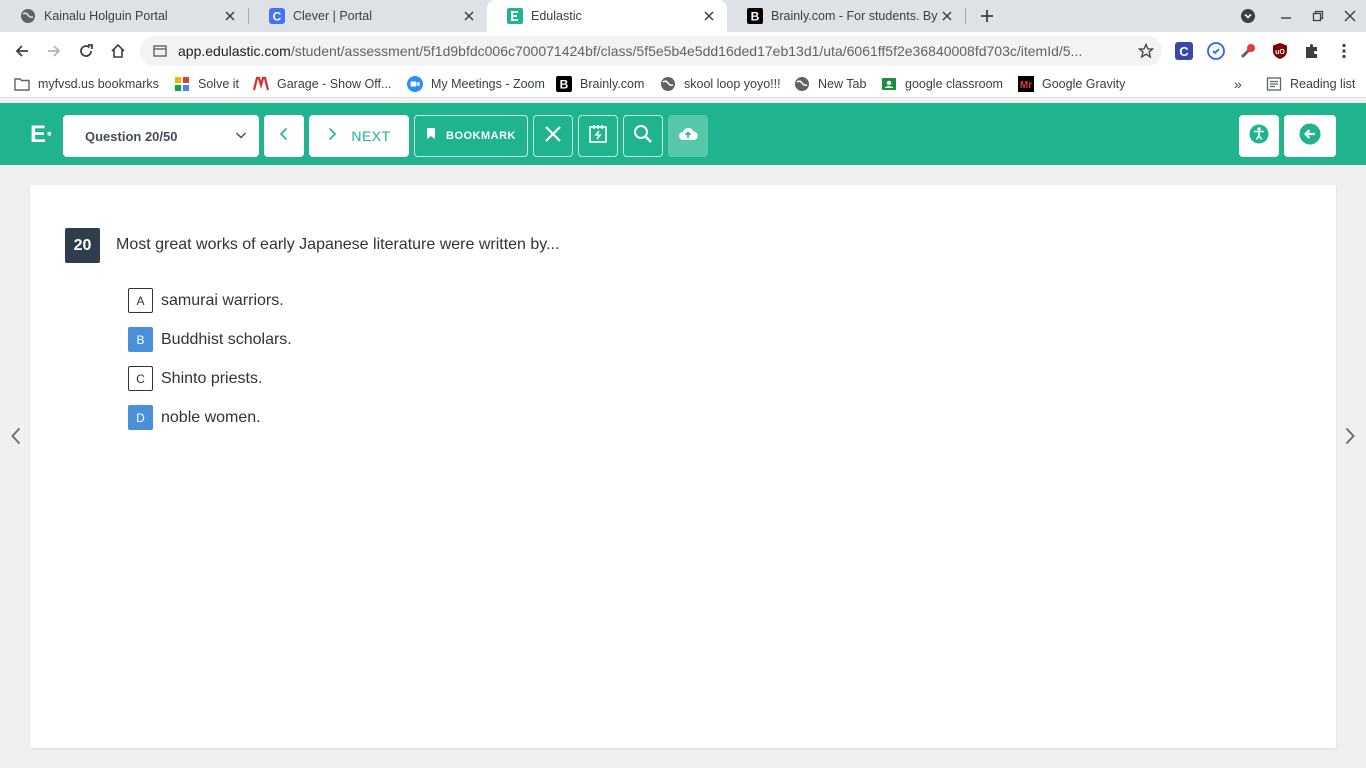 The width and height of the screenshot is (1366, 768). I want to click on reading-list-label: Reading list, so click(1323, 84).